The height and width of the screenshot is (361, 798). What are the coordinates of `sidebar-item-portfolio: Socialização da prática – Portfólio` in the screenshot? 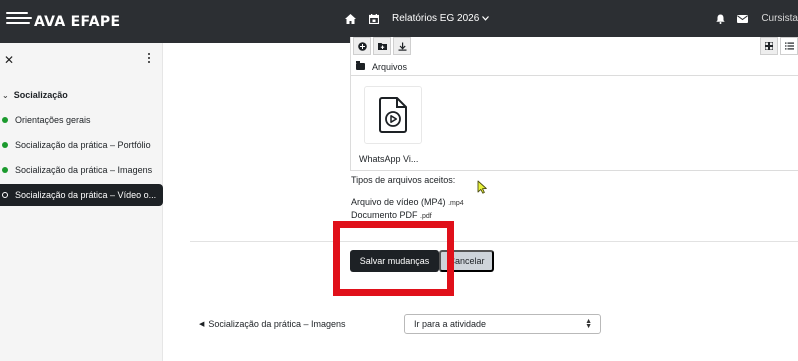 It's located at (81, 145).